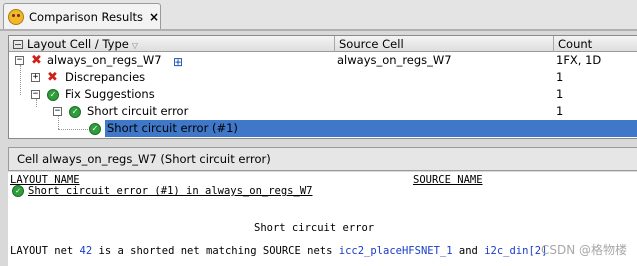  I want to click on column-layout-cell: Layout Cell / Type ▽, so click(172, 44).